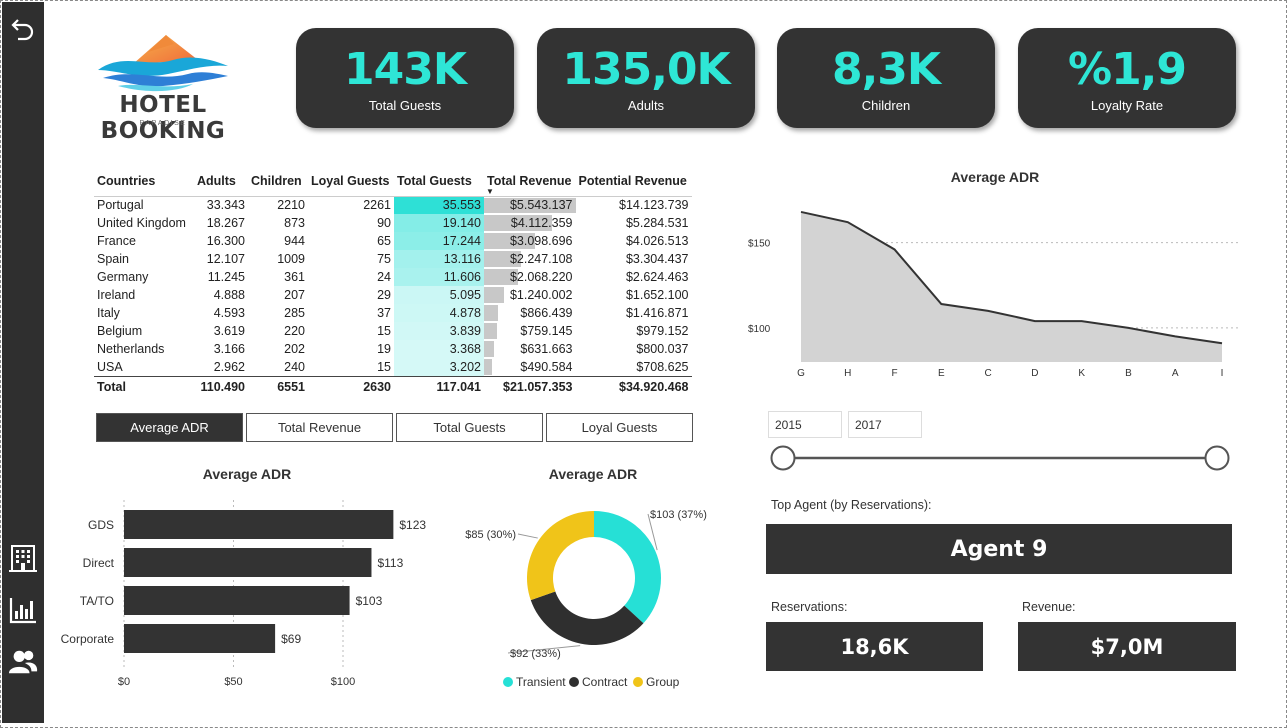  I want to click on table-row: Belgium 3.619 220 15 3.839 $759.145 $979.152, so click(393, 331).